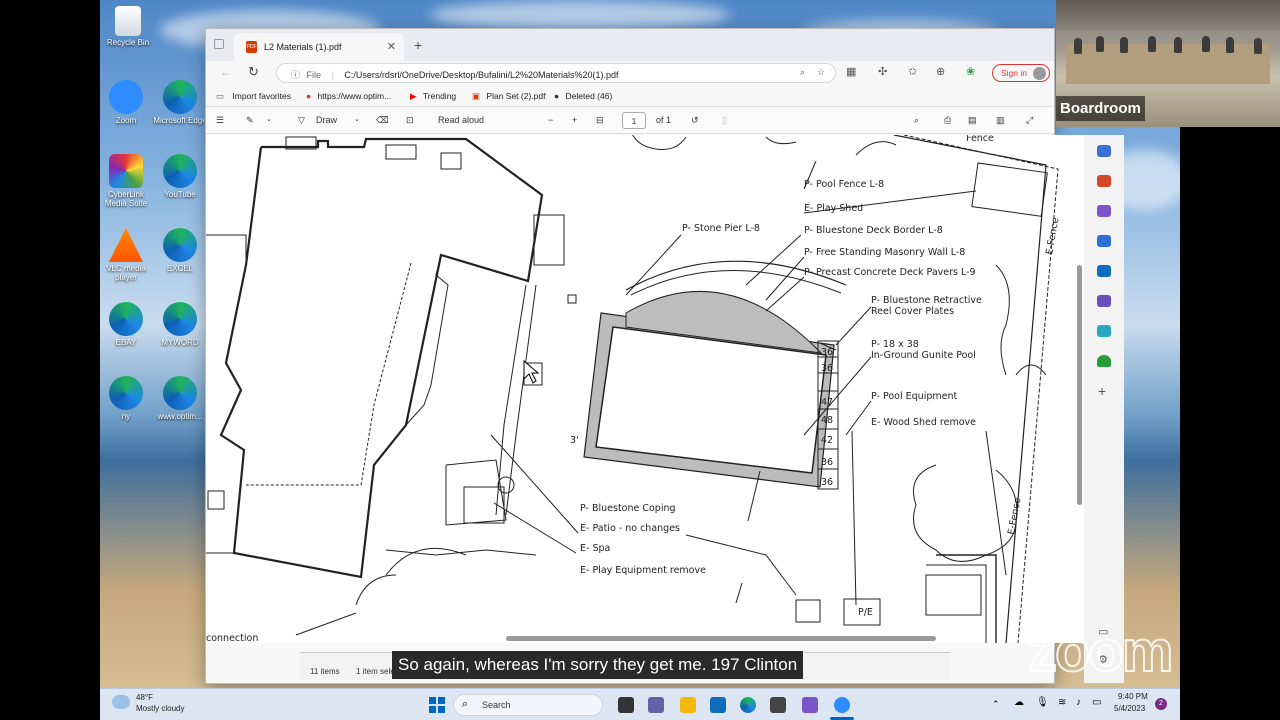 This screenshot has height=720, width=1280. What do you see at coordinates (827, 462) in the screenshot?
I see `paver-36c: 36` at bounding box center [827, 462].